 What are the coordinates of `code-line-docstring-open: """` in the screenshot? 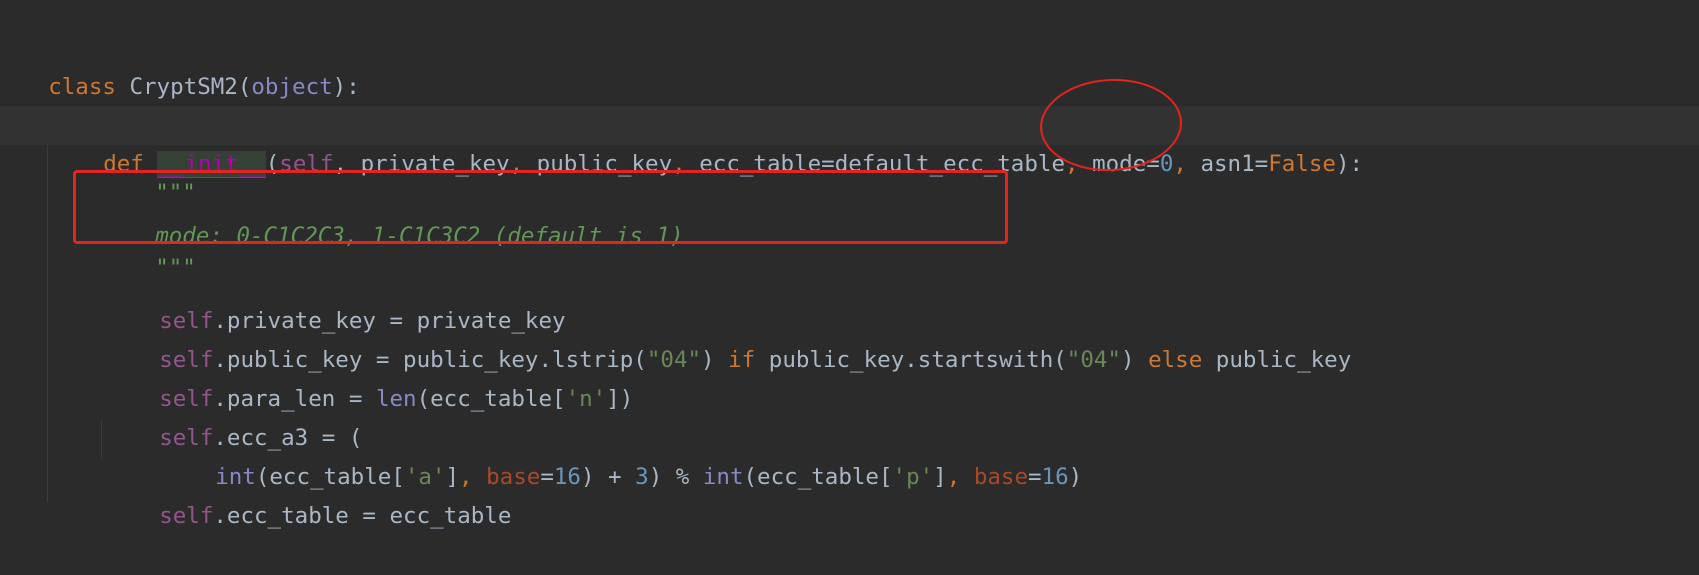 It's located at (849, 170).